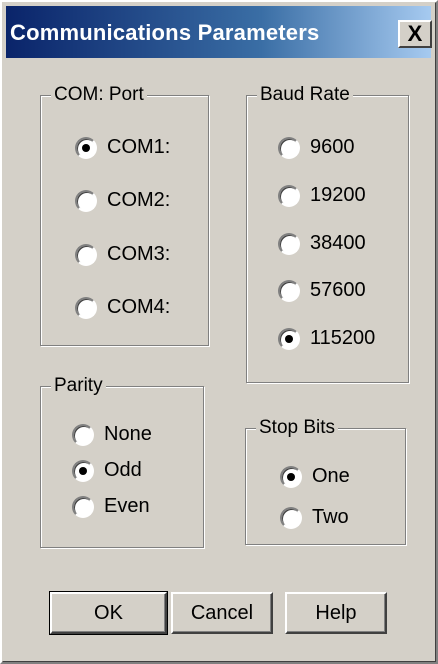 Image resolution: width=438 pixels, height=664 pixels. I want to click on stop-bits-group: Stop Bits One Two, so click(325, 480).